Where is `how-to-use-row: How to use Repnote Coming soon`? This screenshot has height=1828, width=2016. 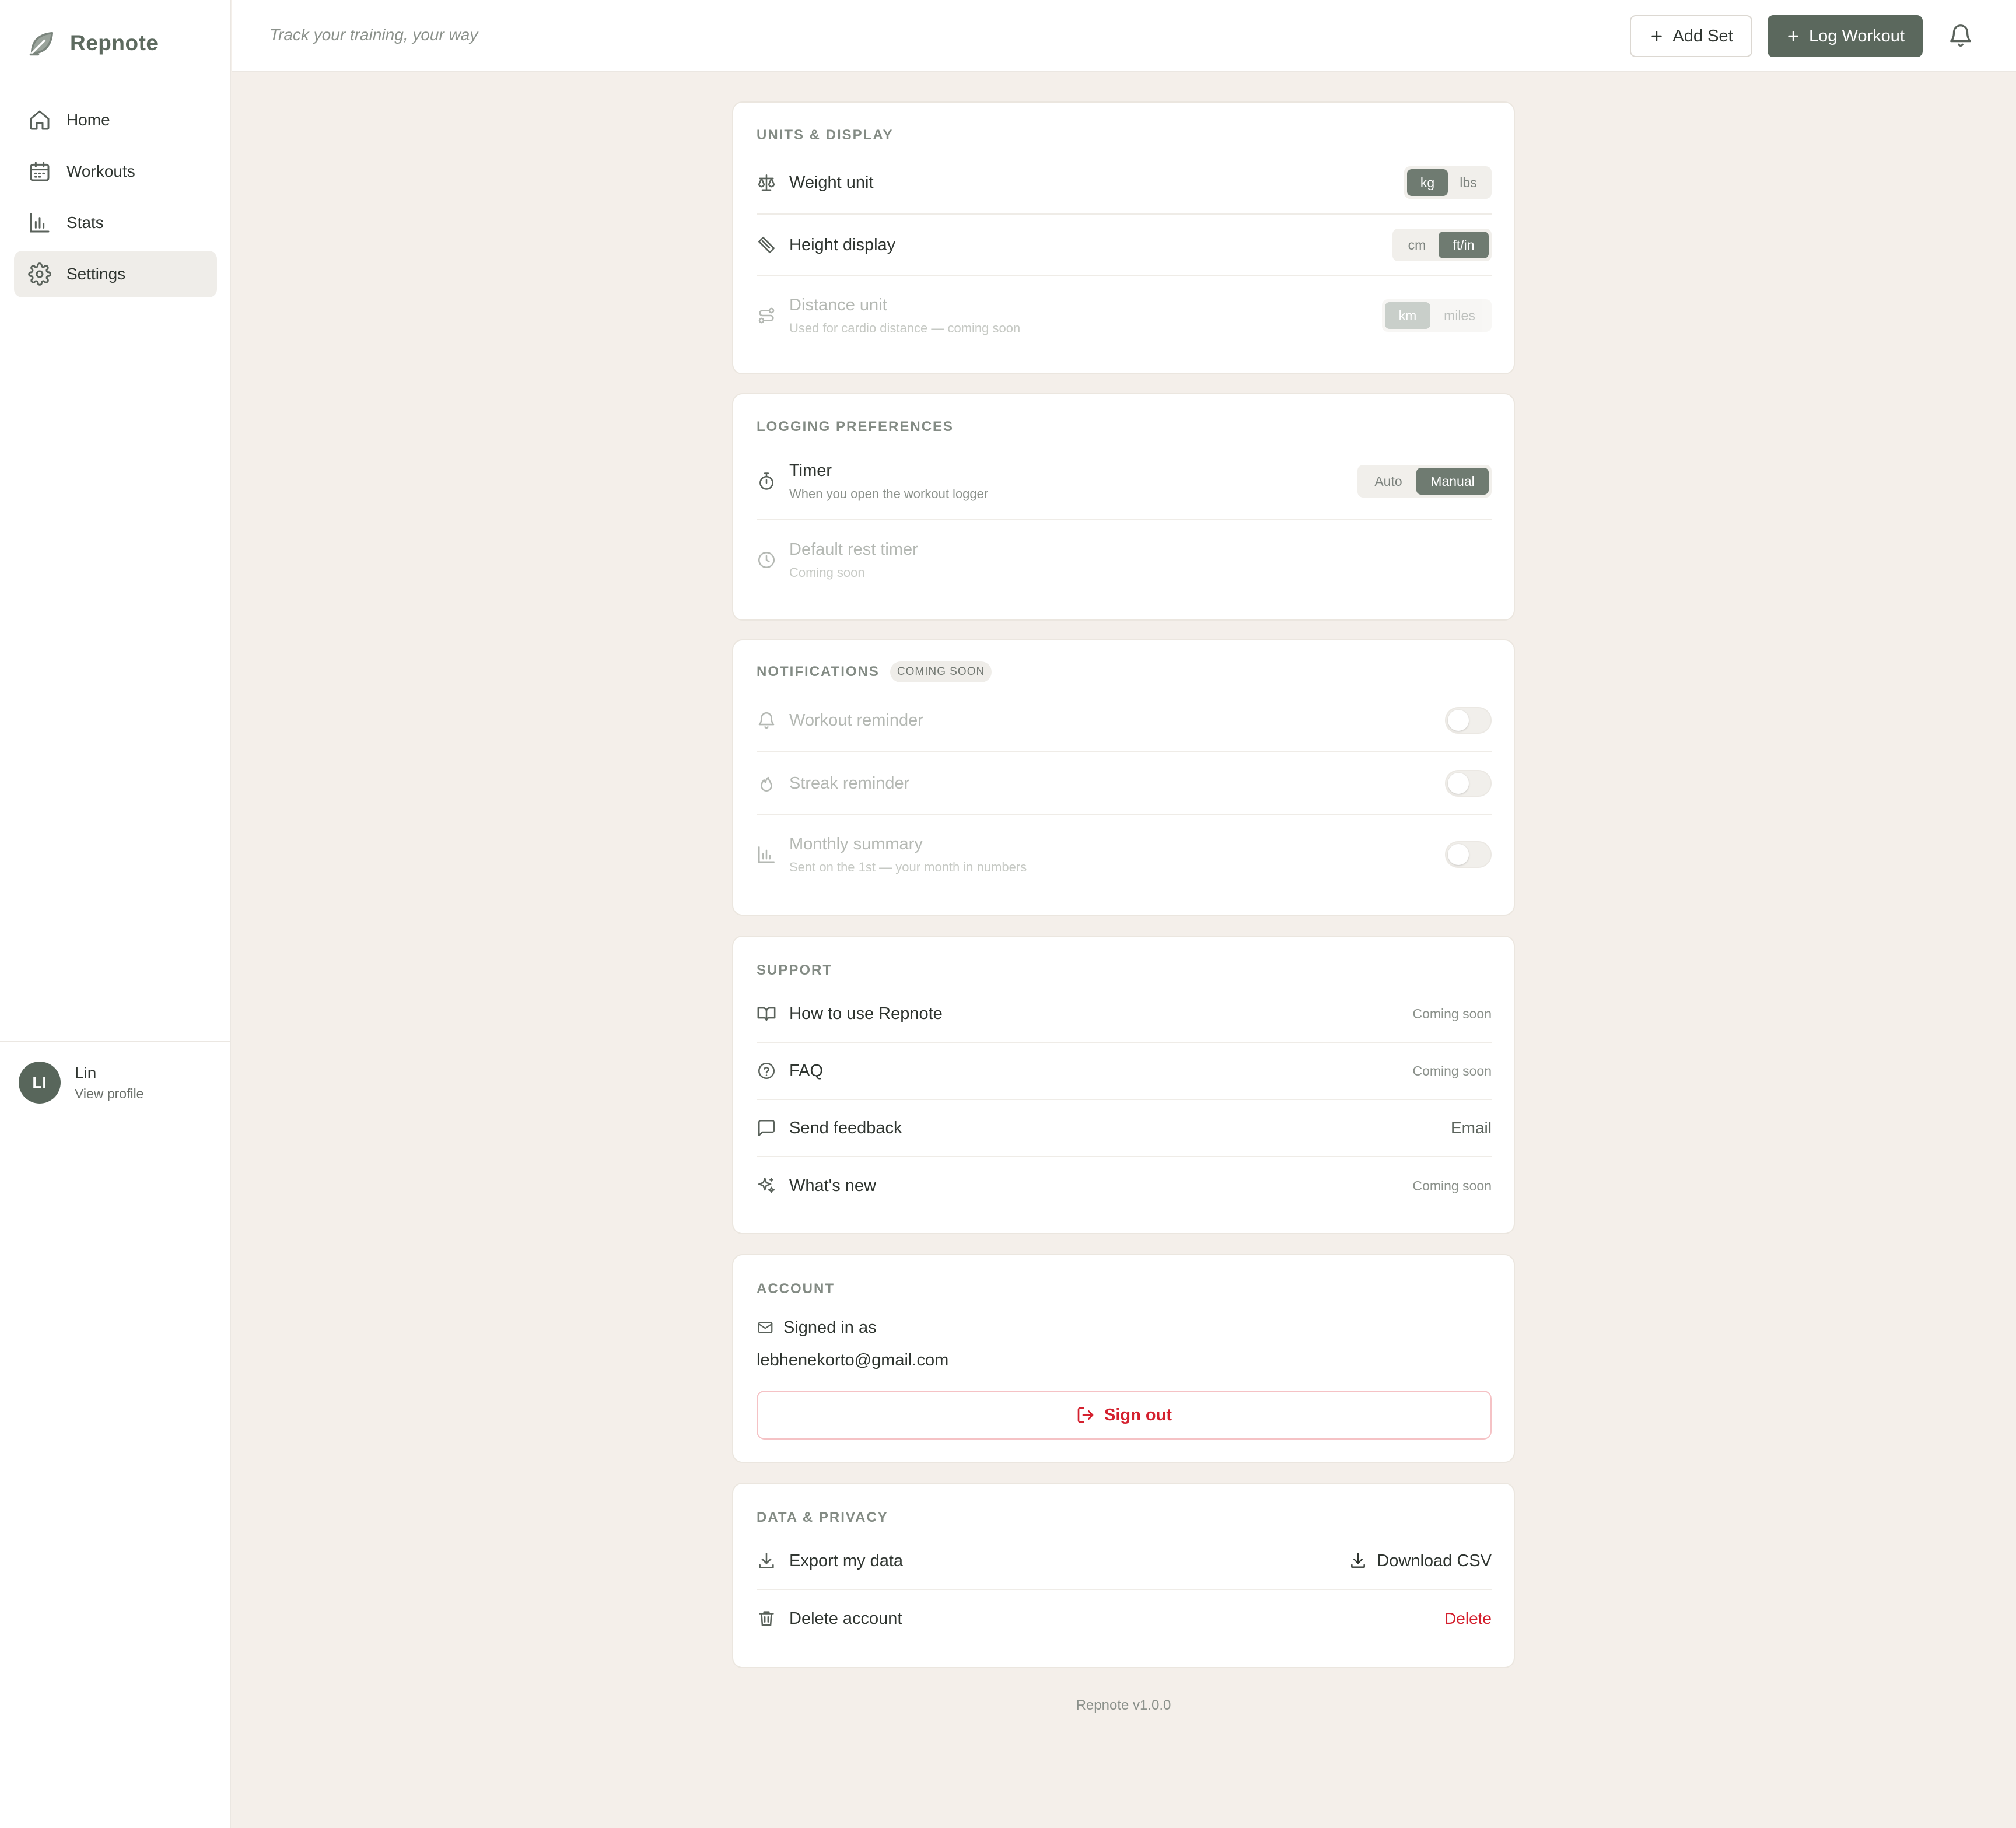
how-to-use-row: How to use Repnote Coming soon is located at coordinates (1124, 1015).